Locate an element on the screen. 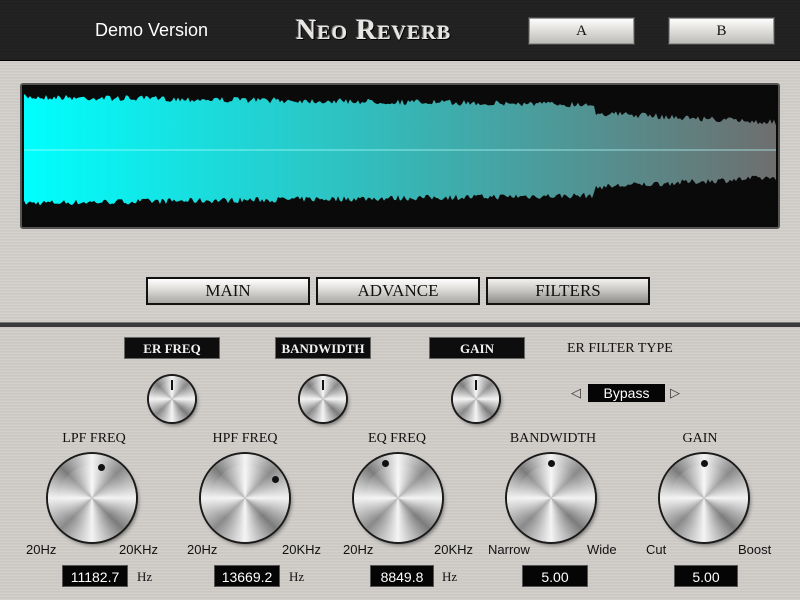  filter-type-prev-arrow-icon: ◁ is located at coordinates (576, 393).